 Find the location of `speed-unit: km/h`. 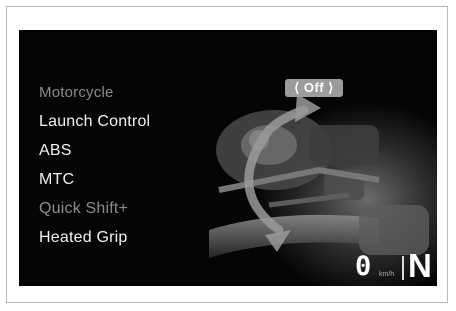

speed-unit: km/h is located at coordinates (387, 274).